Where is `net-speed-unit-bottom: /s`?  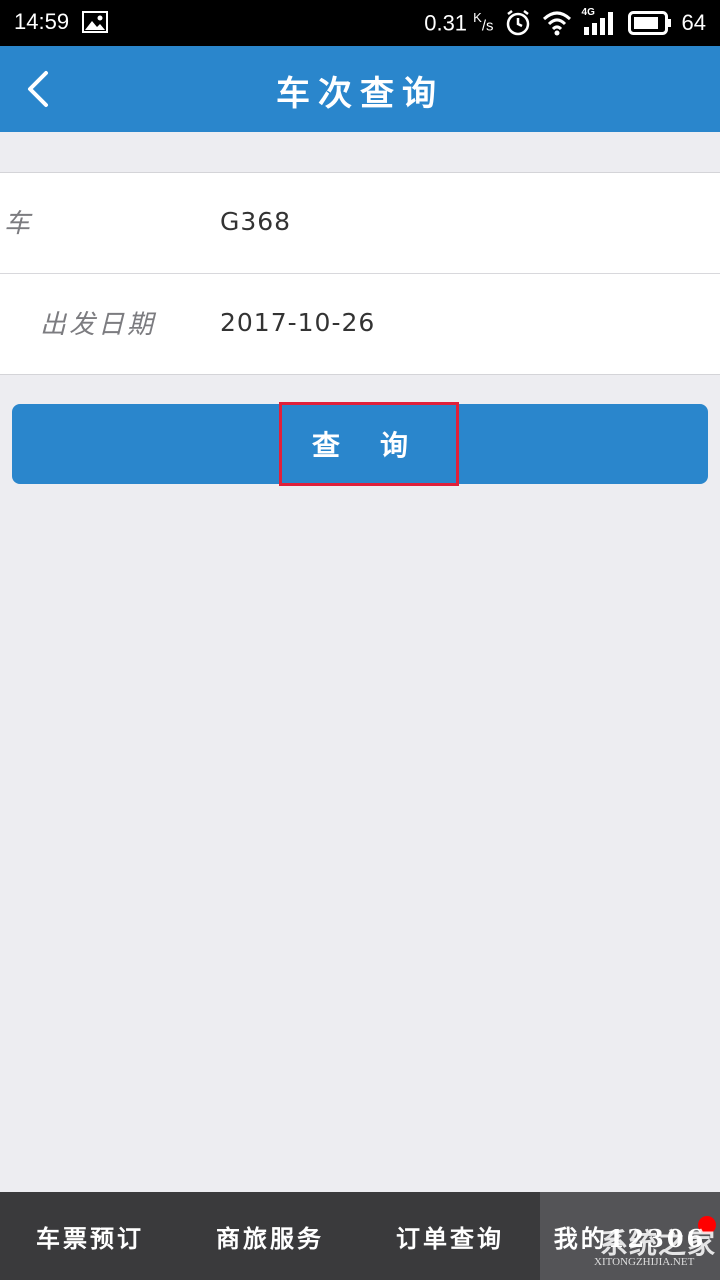 net-speed-unit-bottom: /s is located at coordinates (487, 26).